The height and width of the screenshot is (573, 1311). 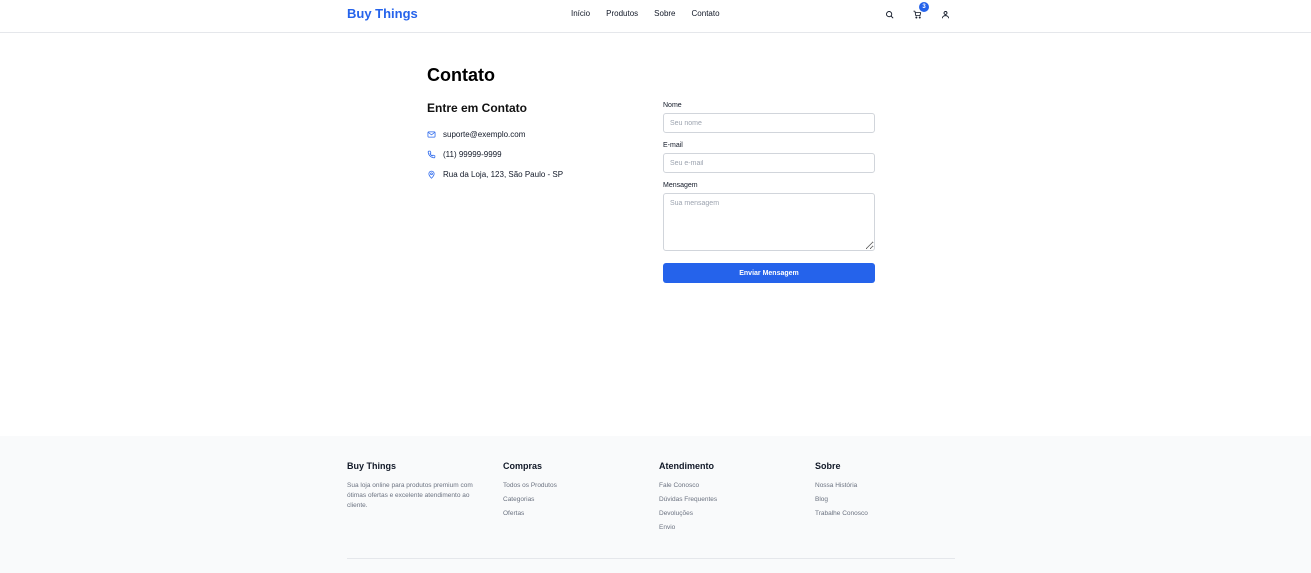 What do you see at coordinates (828, 466) in the screenshot?
I see `footer-about-title: Sobre` at bounding box center [828, 466].